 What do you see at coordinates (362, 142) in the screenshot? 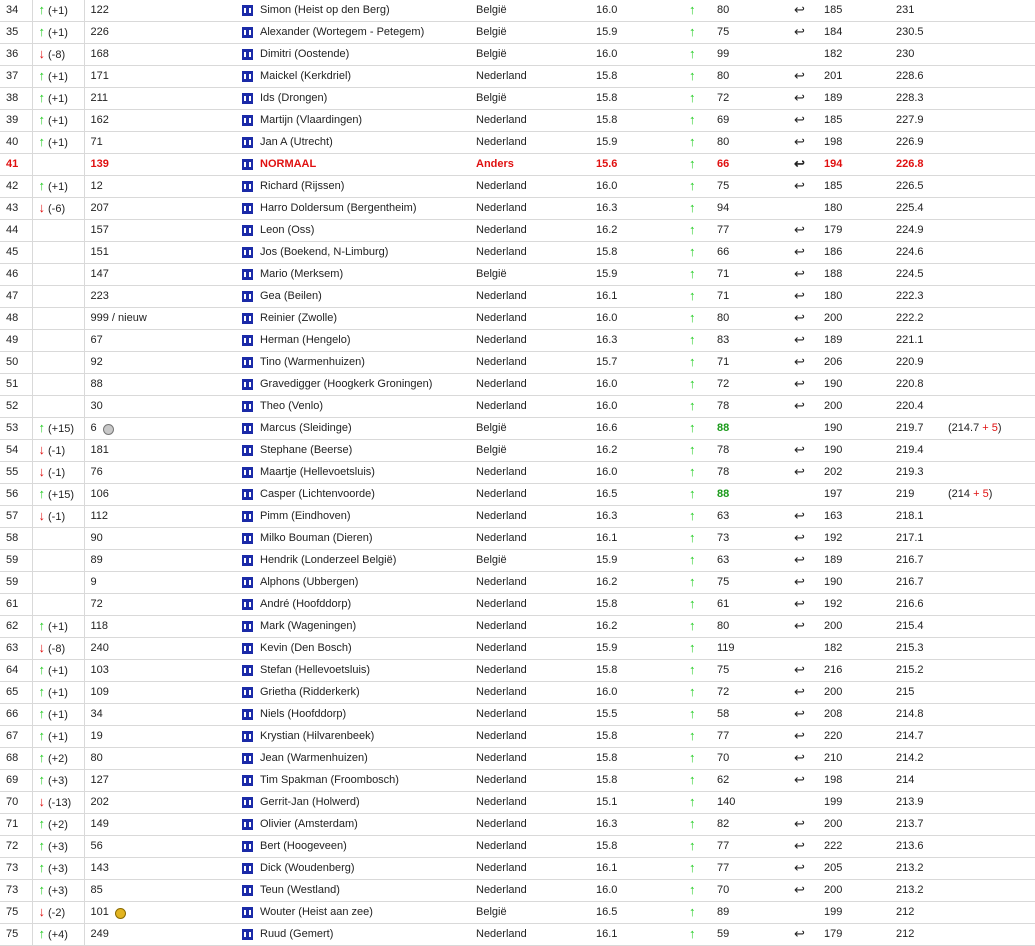
I see `participant-name: Jan A (Utrecht)` at bounding box center [362, 142].